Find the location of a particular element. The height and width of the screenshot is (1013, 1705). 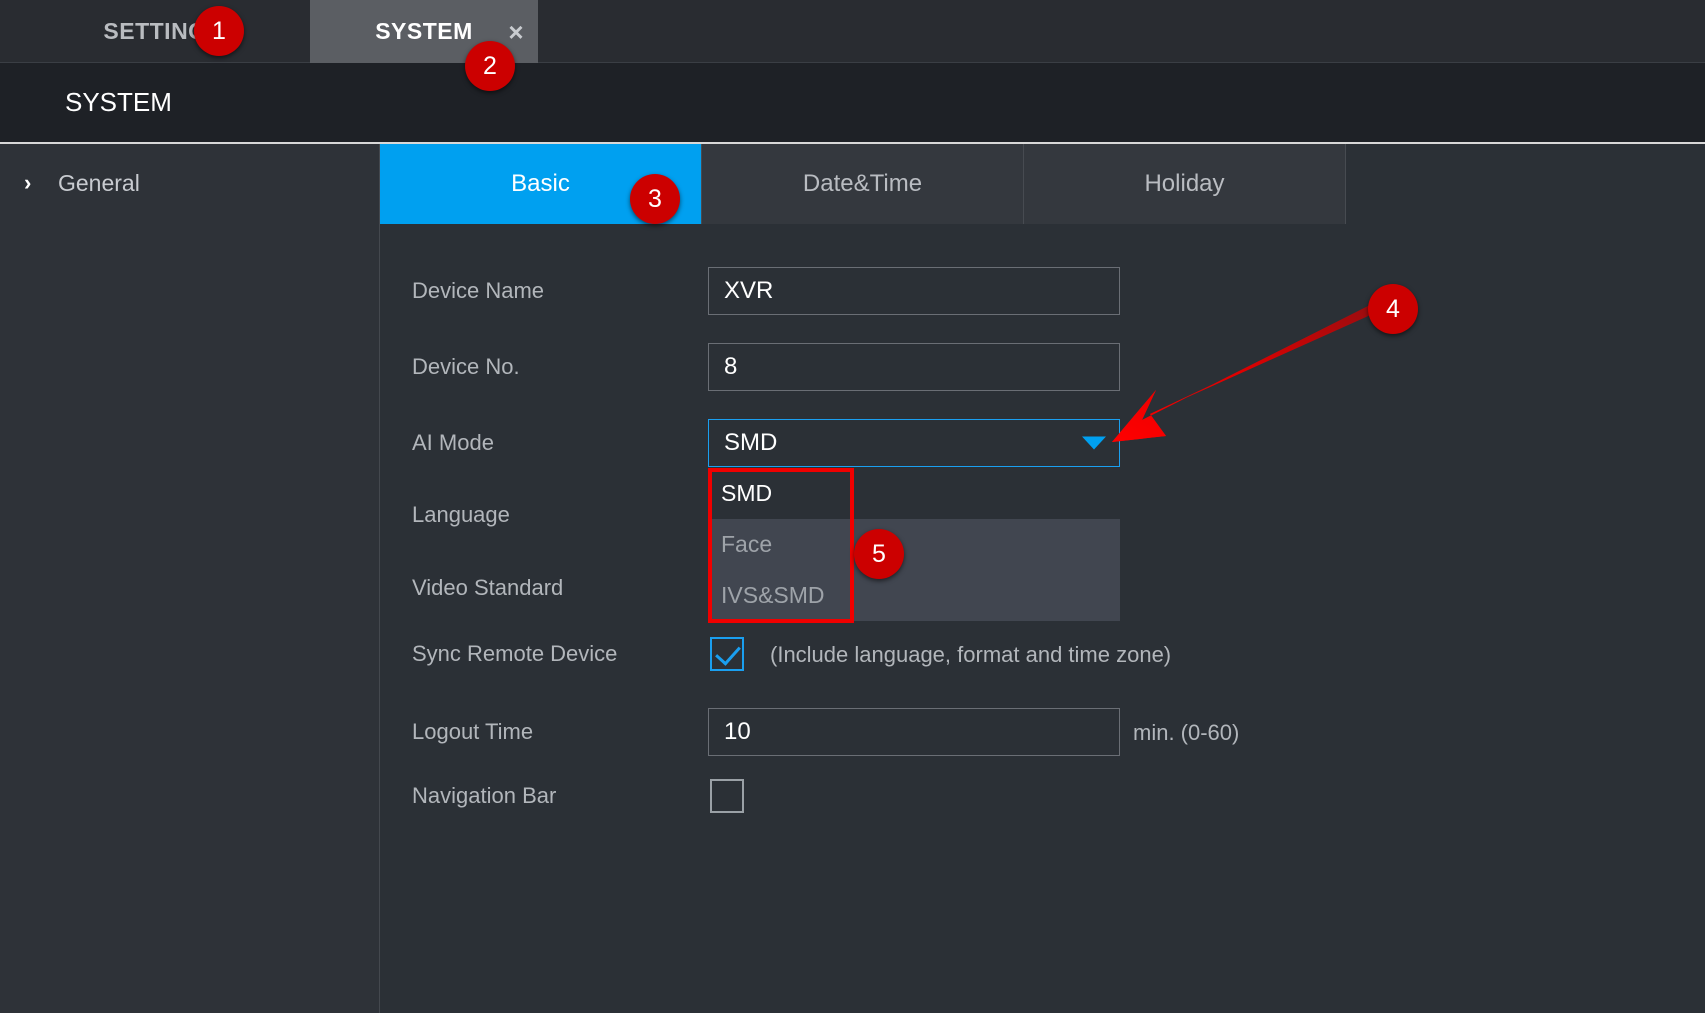

sync-remote-device-checkbox is located at coordinates (727, 654).